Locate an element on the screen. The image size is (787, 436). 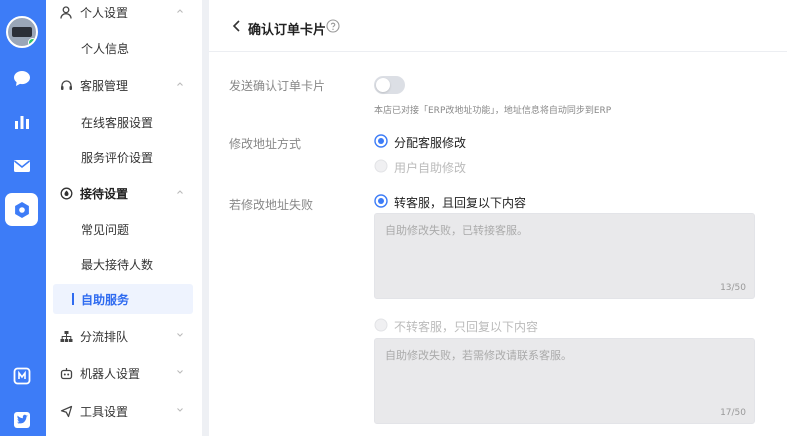
menu-group-personal-settings: 个人设置 is located at coordinates (124, 13).